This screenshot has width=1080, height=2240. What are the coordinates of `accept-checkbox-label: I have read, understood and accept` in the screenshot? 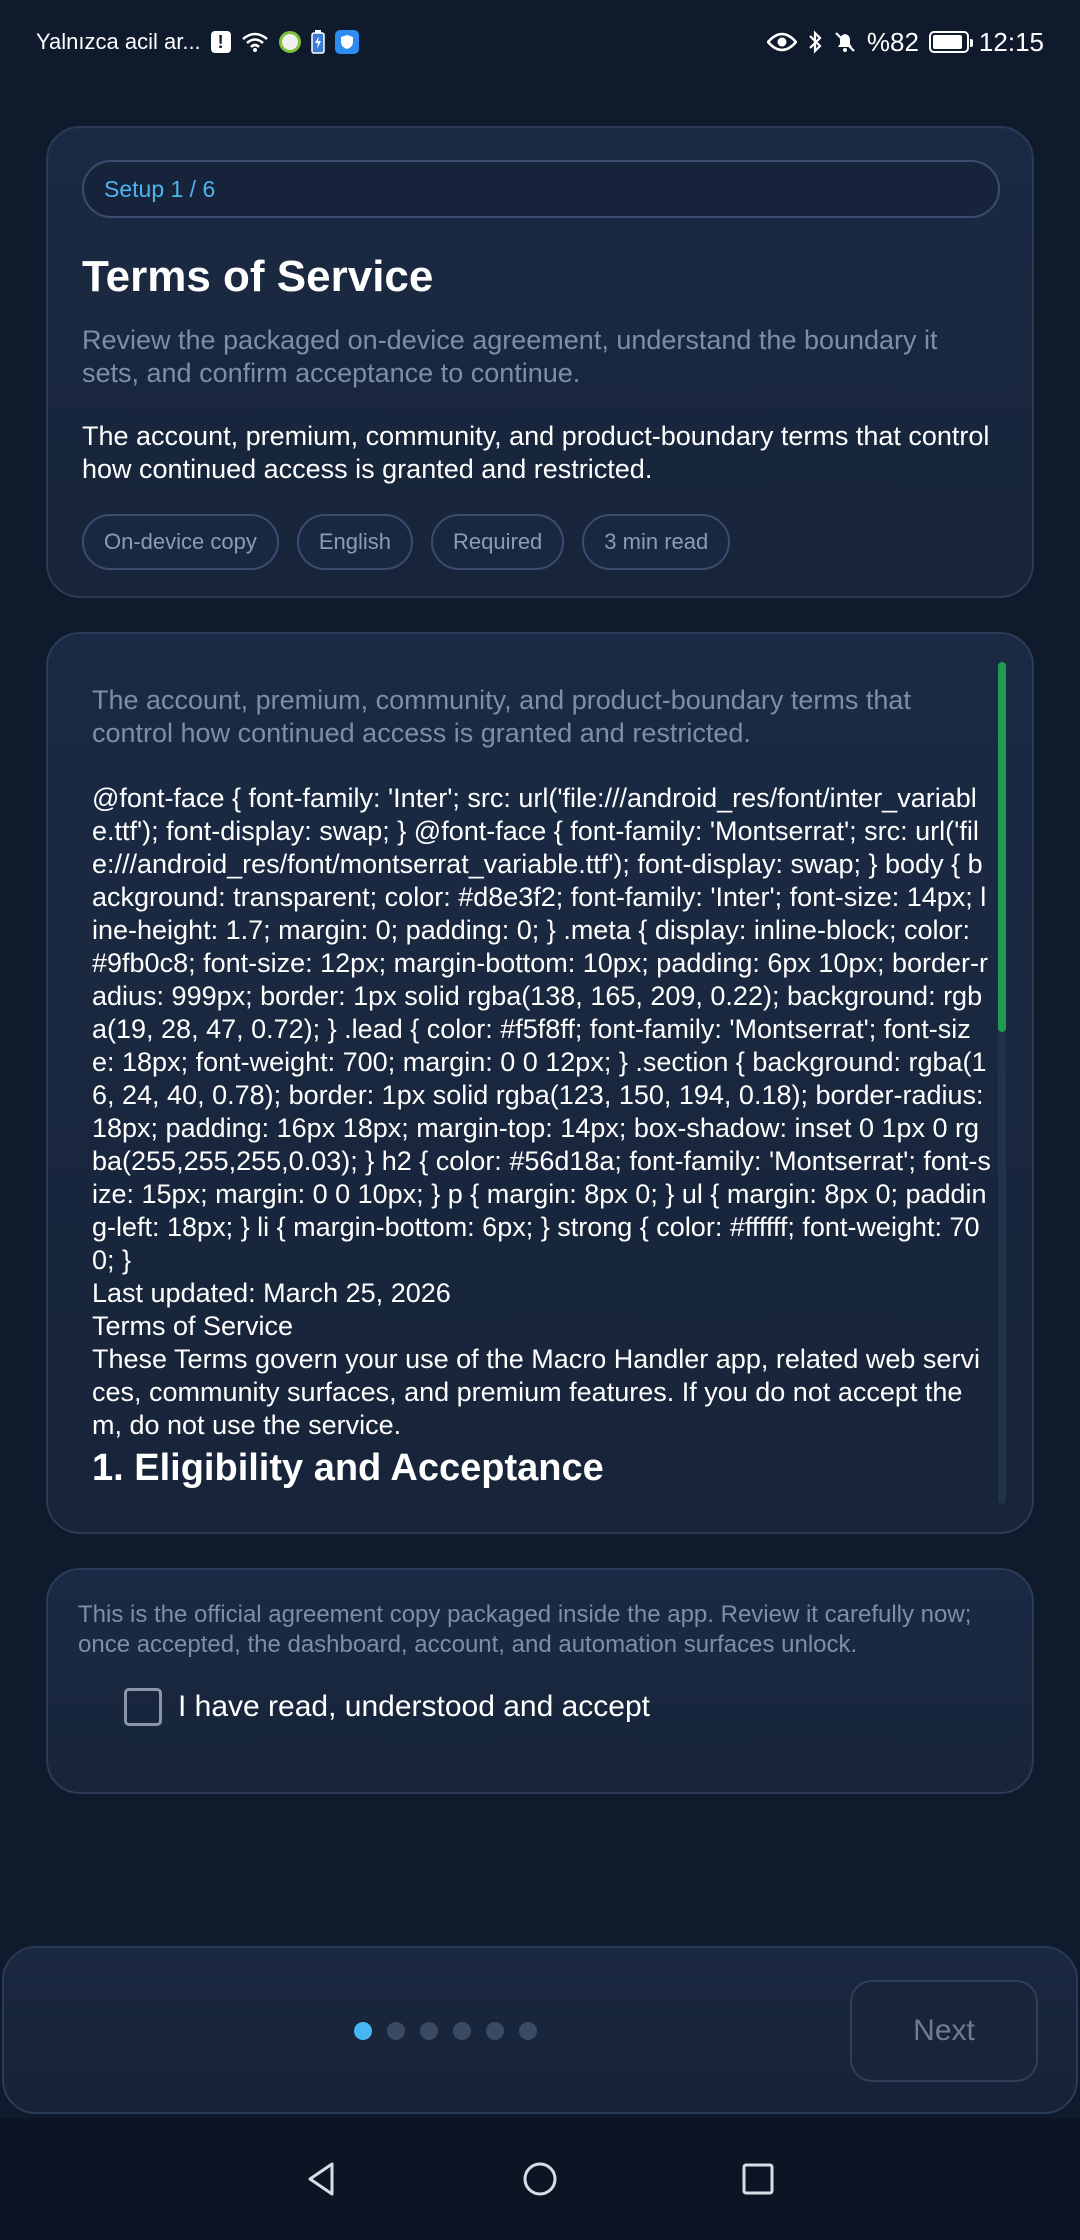 It's located at (414, 1707).